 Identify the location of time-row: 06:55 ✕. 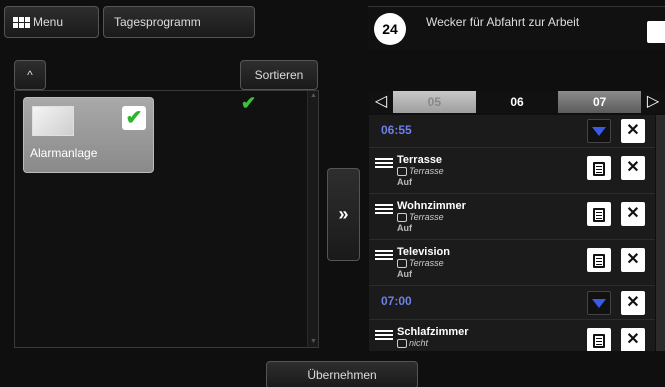
(512, 131).